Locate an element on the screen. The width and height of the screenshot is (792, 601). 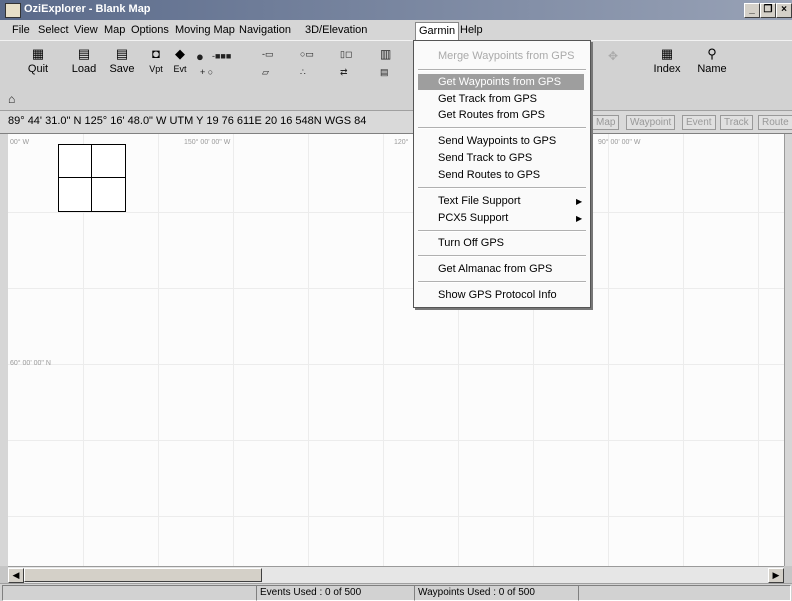
tab-route: Route is located at coordinates (775, 122).